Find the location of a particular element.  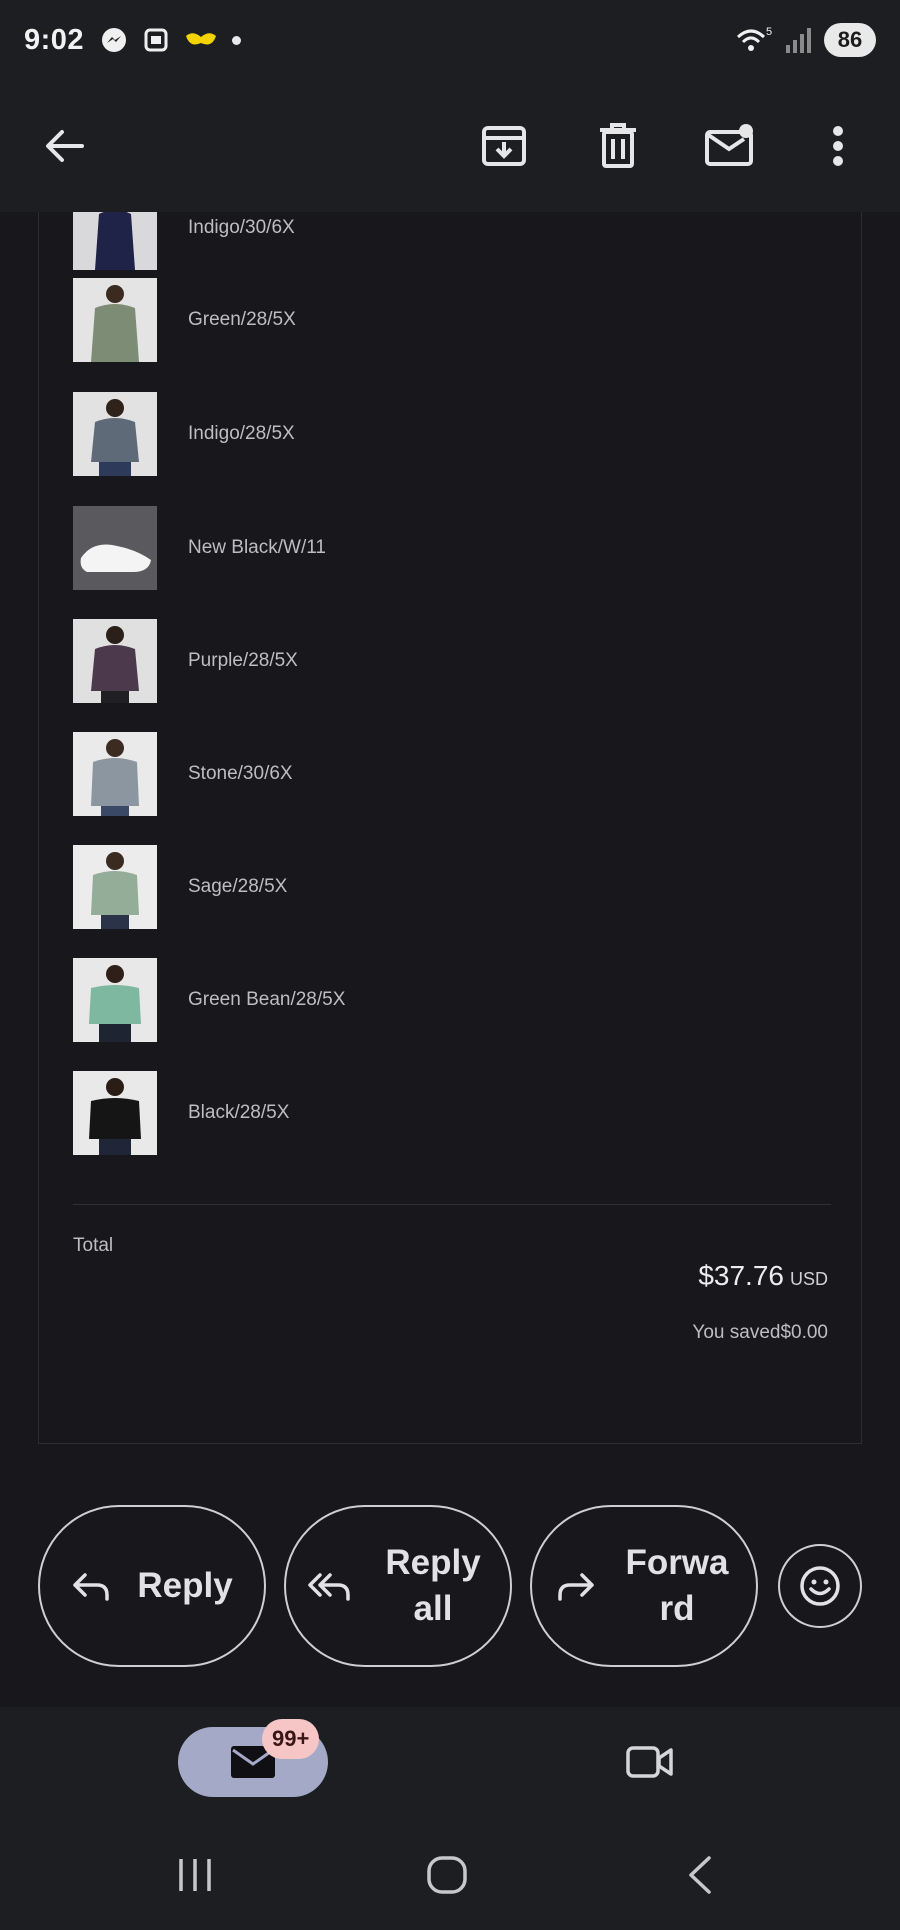

screenshot-icon is located at coordinates (156, 40).